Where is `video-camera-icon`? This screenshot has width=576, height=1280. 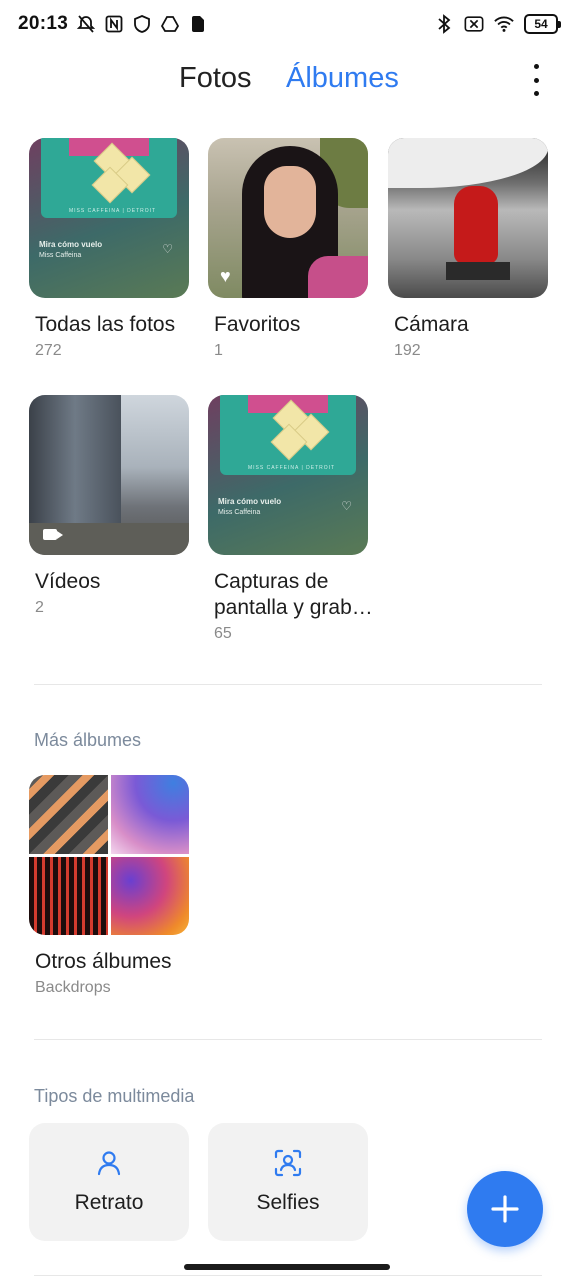 video-camera-icon is located at coordinates (53, 534).